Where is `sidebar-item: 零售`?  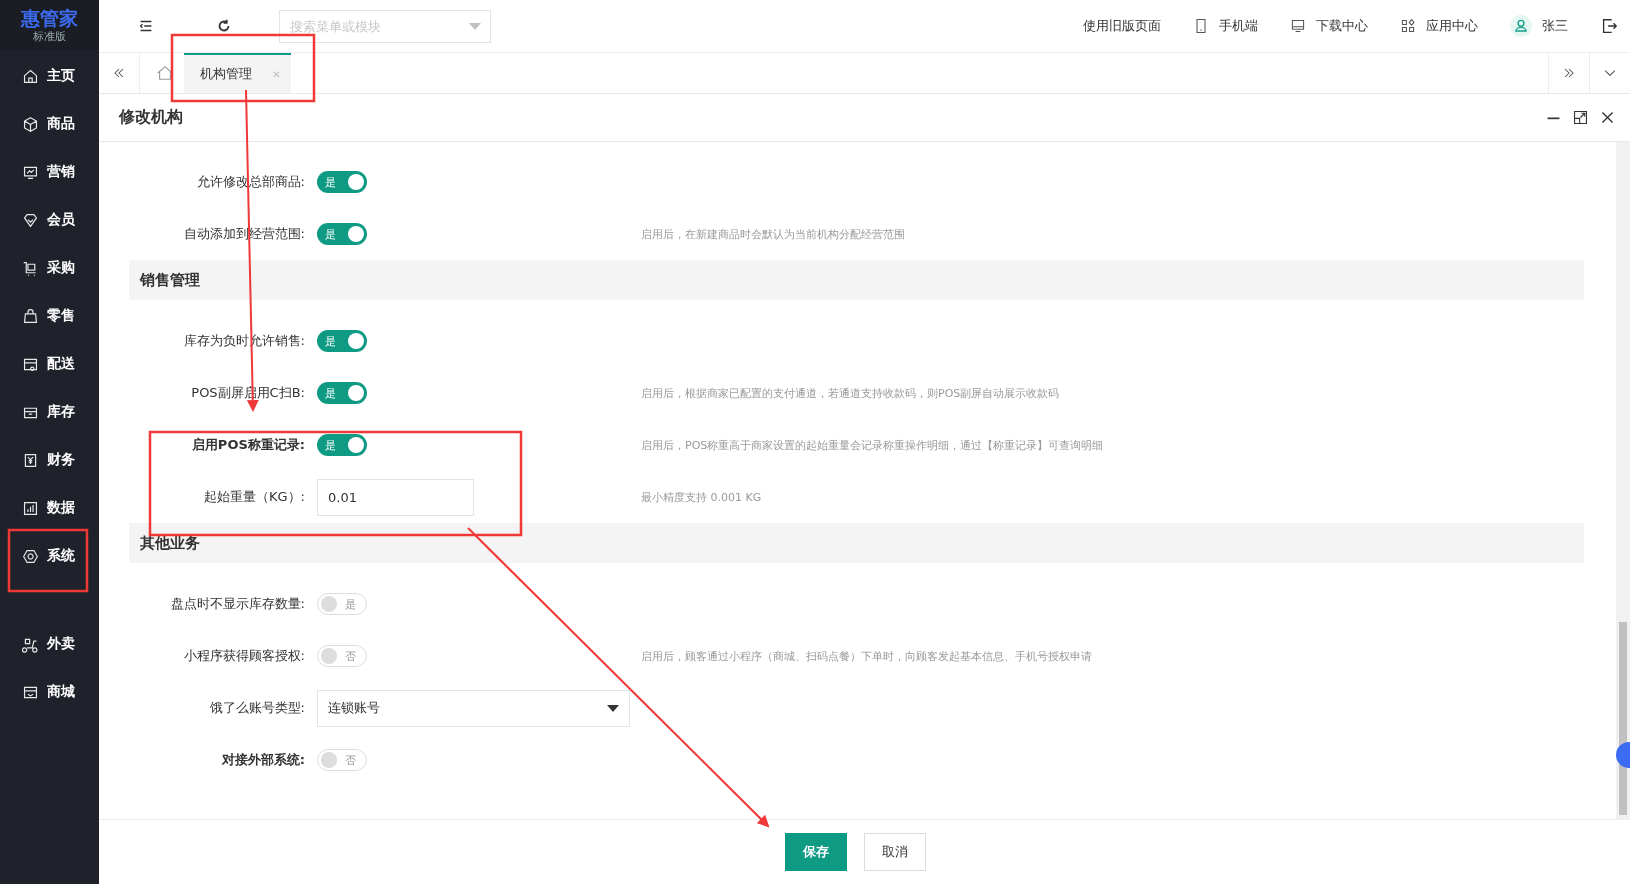
sidebar-item: 零售 is located at coordinates (49, 316).